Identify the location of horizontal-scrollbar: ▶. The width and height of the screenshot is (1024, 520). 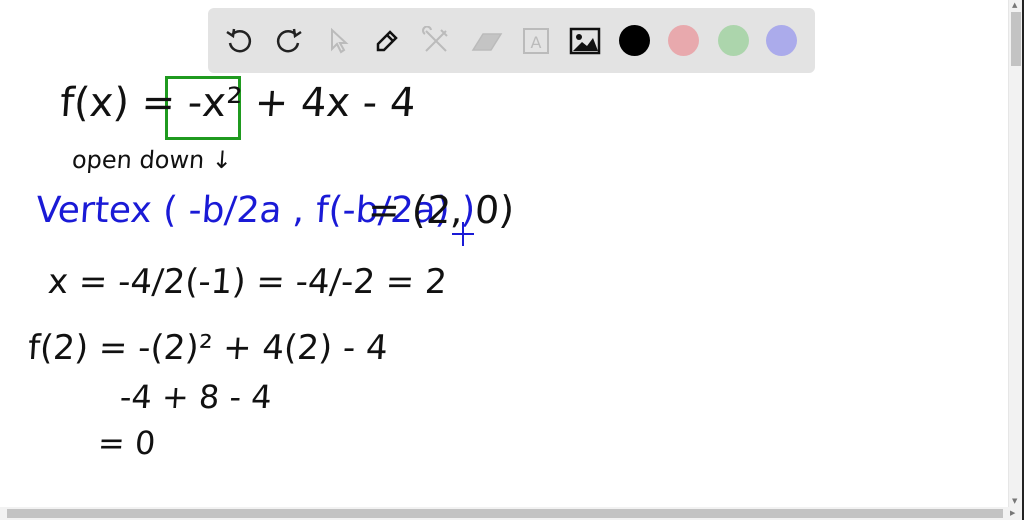
(512, 513).